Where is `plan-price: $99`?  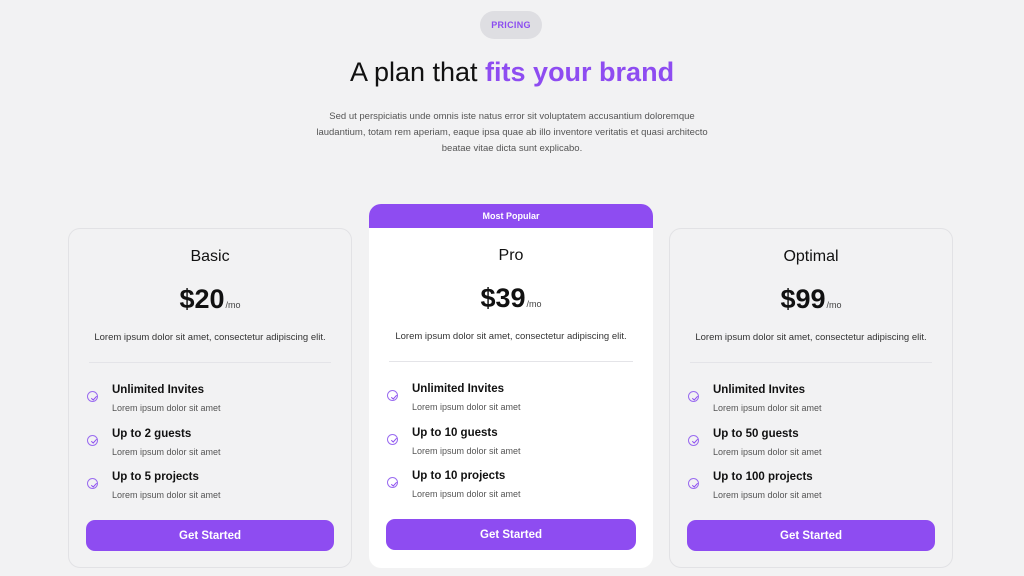
plan-price: $99 is located at coordinates (803, 299).